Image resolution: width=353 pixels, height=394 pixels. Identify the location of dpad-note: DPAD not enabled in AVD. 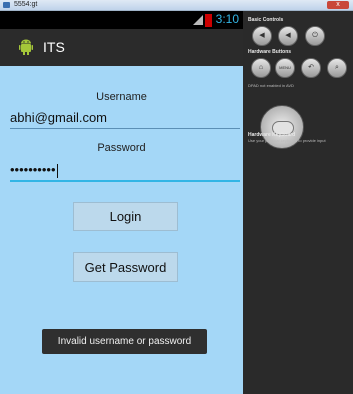
(271, 85).